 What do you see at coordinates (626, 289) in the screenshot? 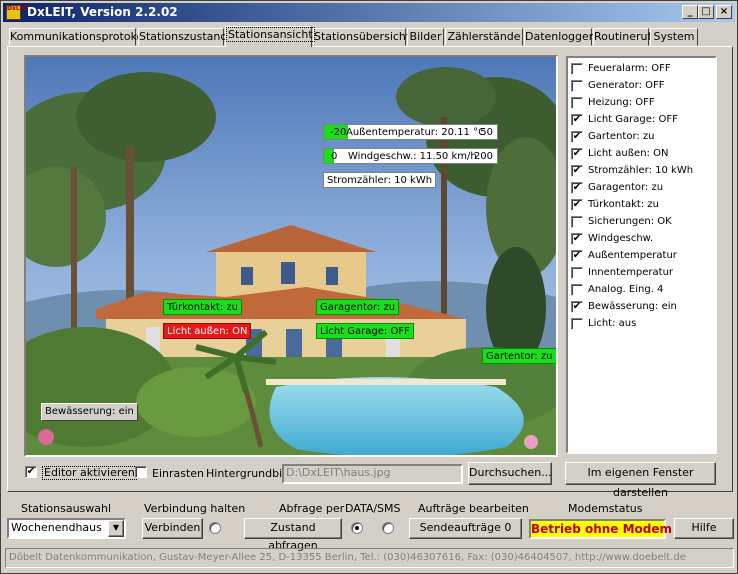
I see `sensor-label: Analog. Eing. 4` at bounding box center [626, 289].